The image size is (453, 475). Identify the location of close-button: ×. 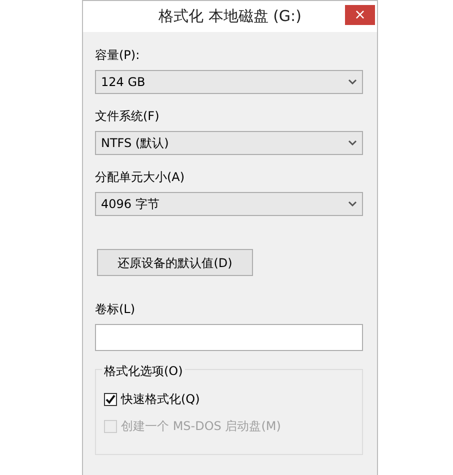
(360, 15).